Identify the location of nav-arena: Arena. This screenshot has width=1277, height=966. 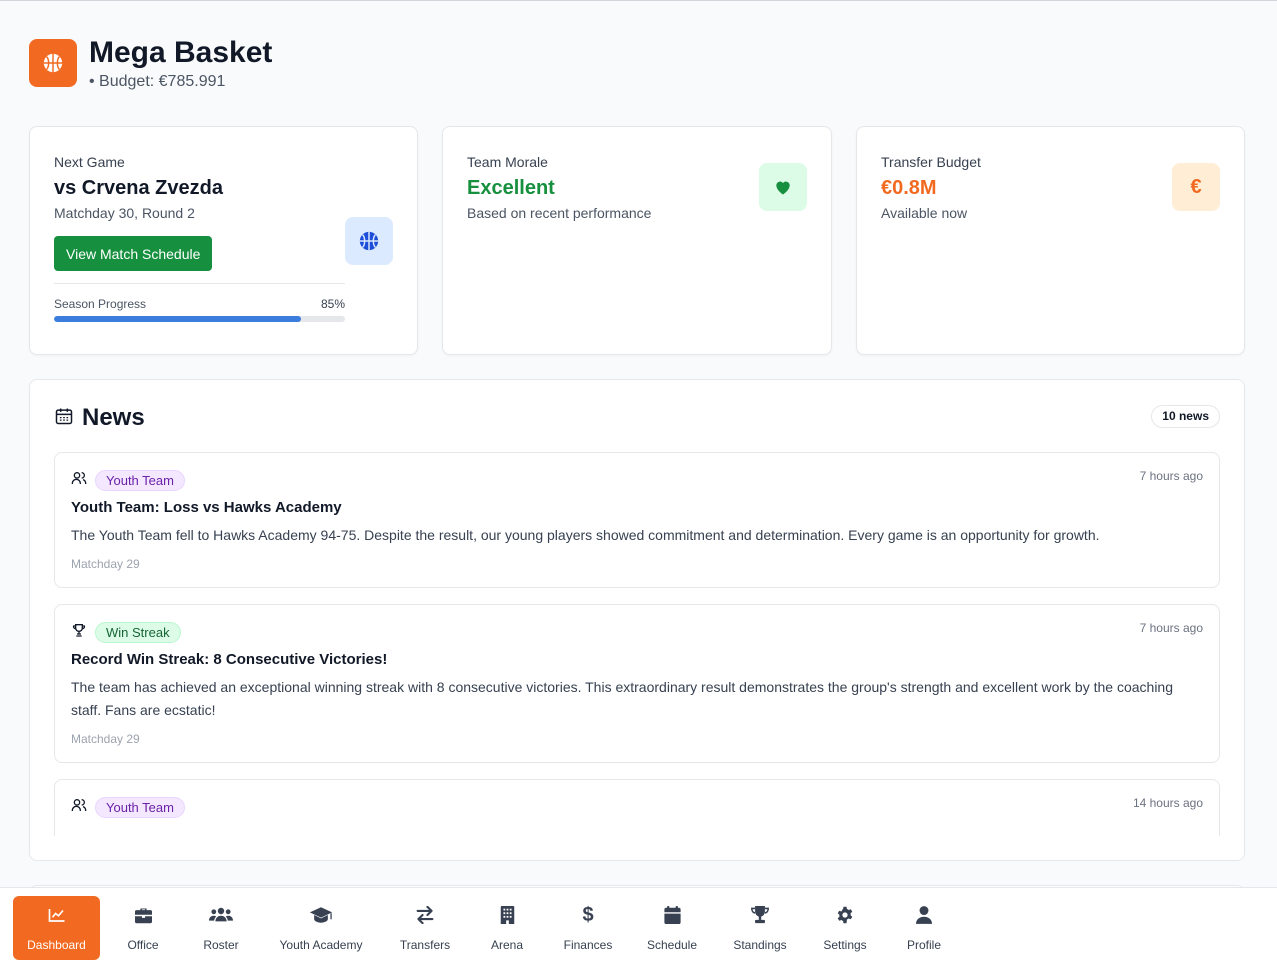
(507, 928).